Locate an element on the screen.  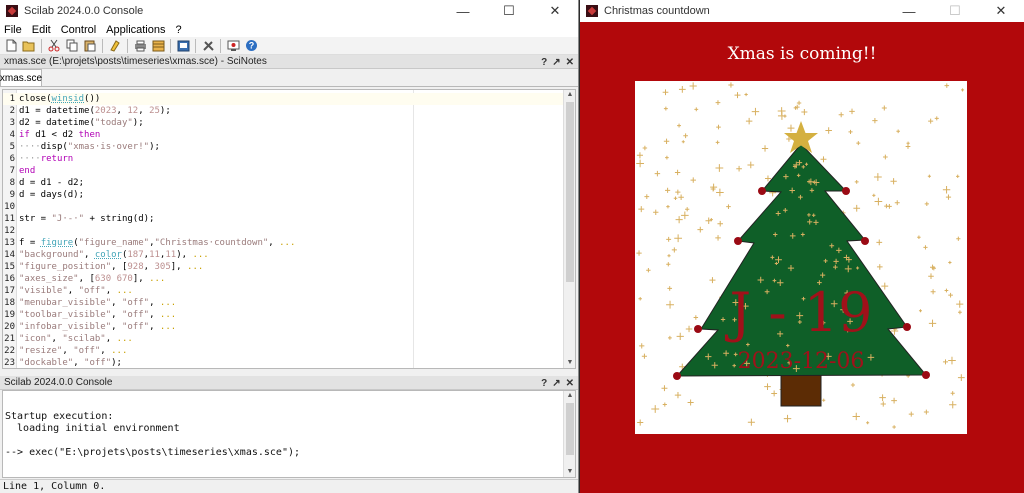
console-titlebar: Scilab 2024.0.0 Console — ☐ ✕ is located at coordinates (289, 11).